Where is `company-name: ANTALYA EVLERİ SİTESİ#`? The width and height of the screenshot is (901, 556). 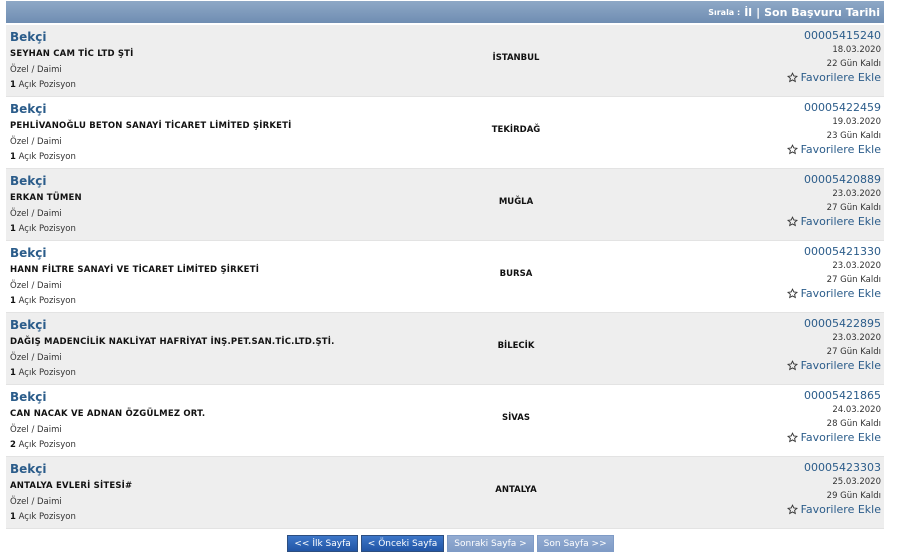
company-name: ANTALYA EVLERİ SİTESİ# is located at coordinates (71, 486).